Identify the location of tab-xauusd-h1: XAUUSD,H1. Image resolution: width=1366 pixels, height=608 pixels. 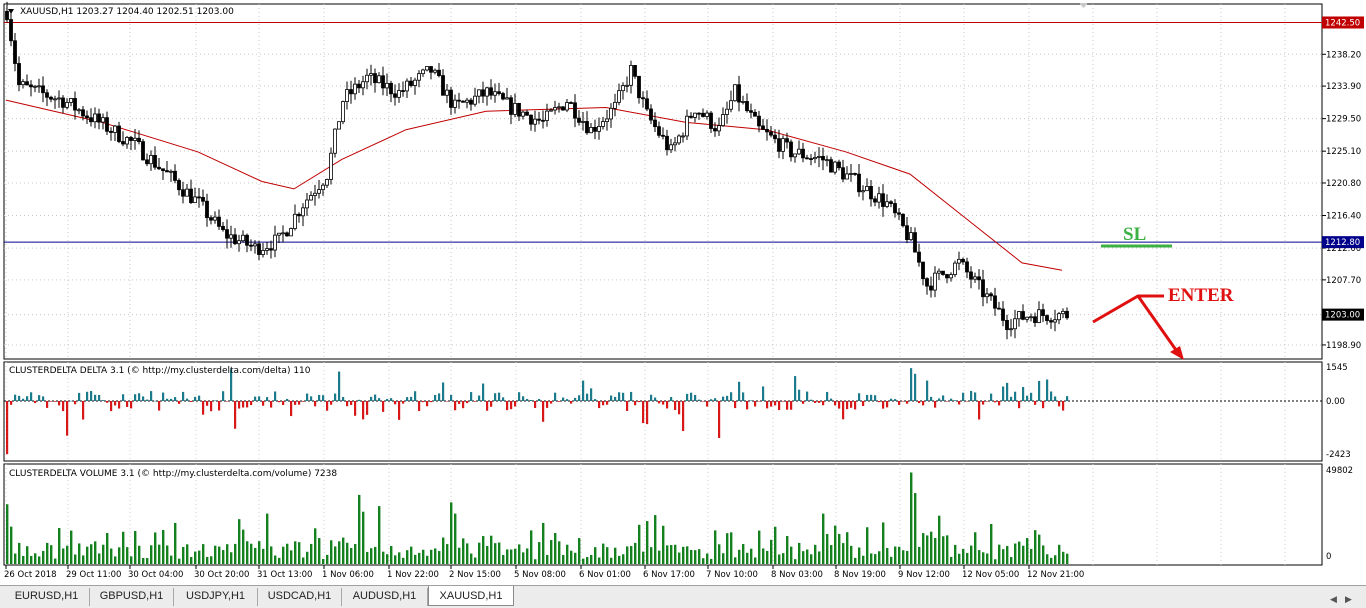
(471, 596).